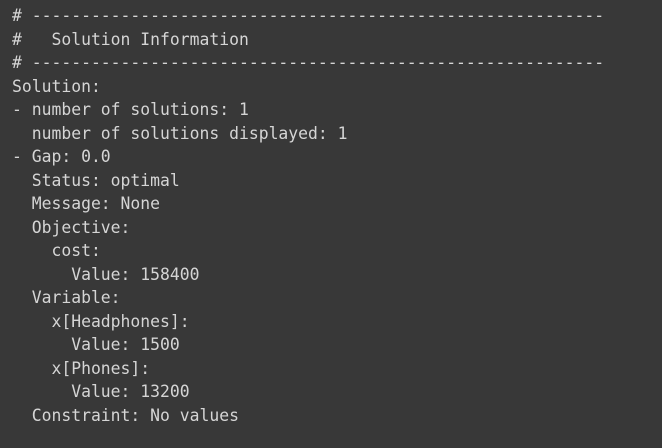  I want to click on objective-cost-label: cost:, so click(56, 250).